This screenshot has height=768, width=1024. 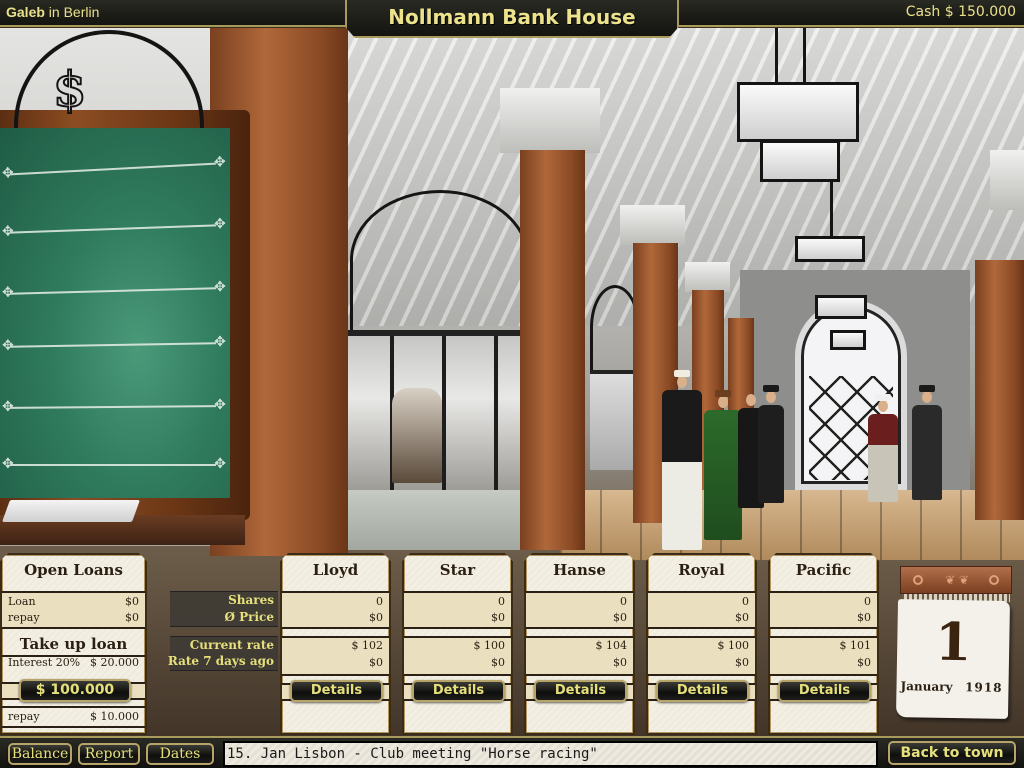 What do you see at coordinates (22, 601) in the screenshot?
I see `loan-label: Loan` at bounding box center [22, 601].